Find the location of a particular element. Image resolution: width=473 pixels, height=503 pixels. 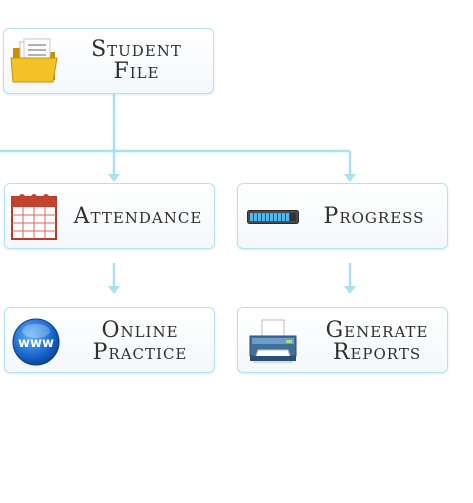

online-practice-node: www Online Practice is located at coordinates (109, 340).